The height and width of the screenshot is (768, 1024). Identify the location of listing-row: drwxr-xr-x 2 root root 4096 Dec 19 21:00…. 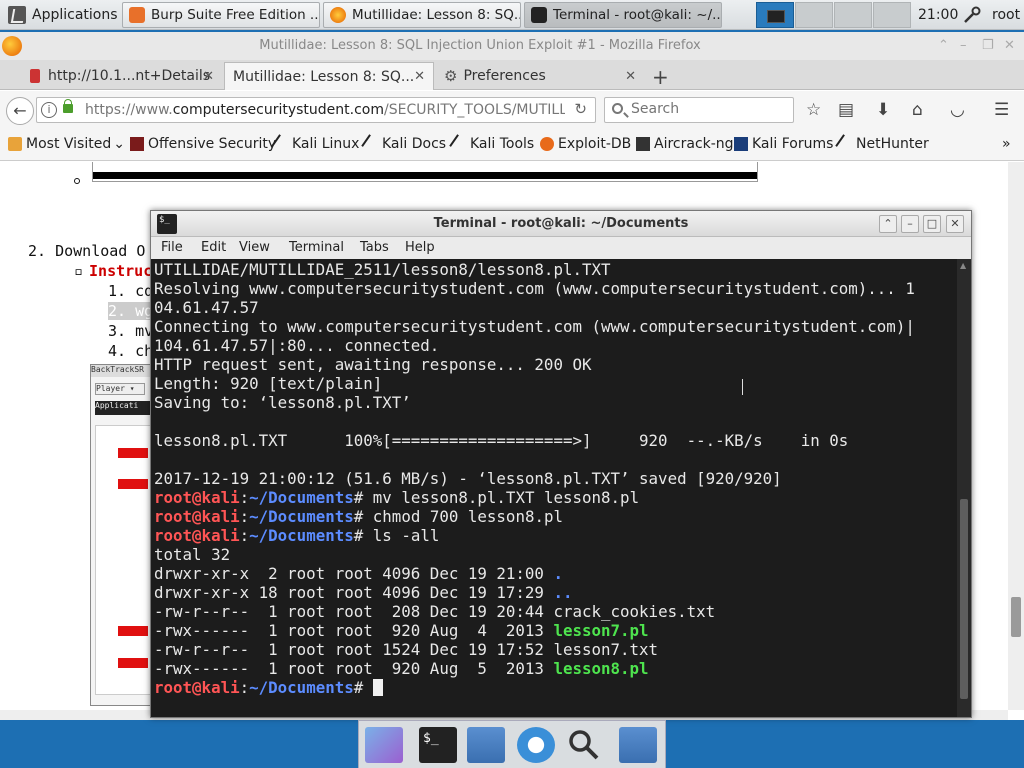
(554, 573).